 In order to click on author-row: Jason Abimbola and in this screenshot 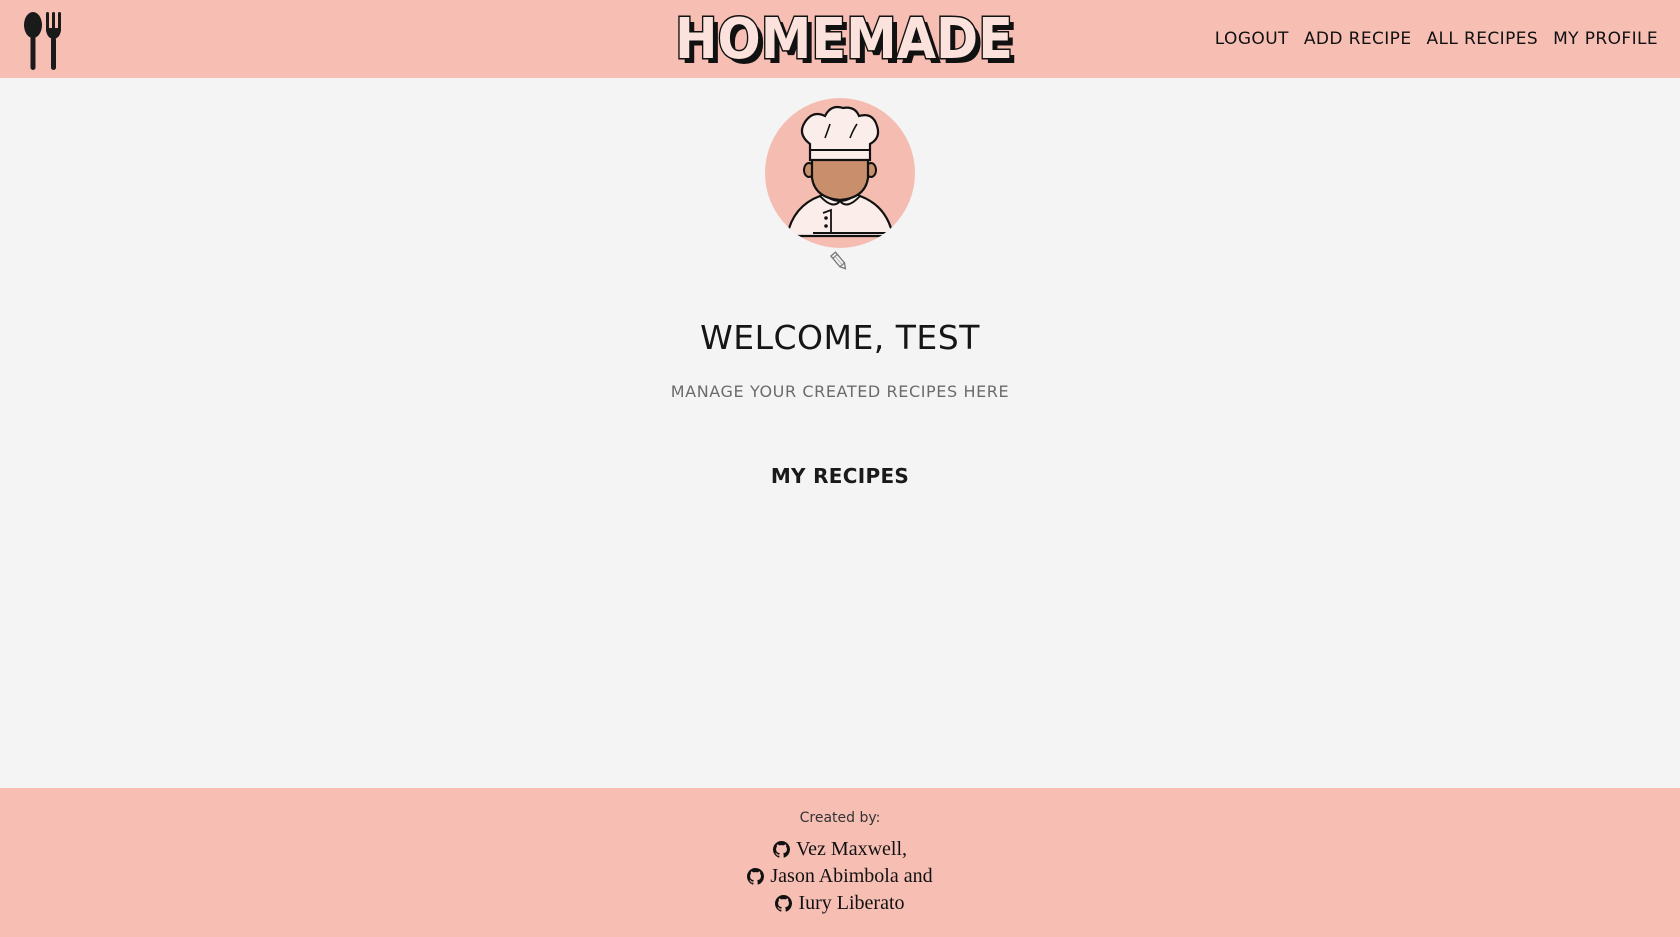, I will do `click(840, 876)`.